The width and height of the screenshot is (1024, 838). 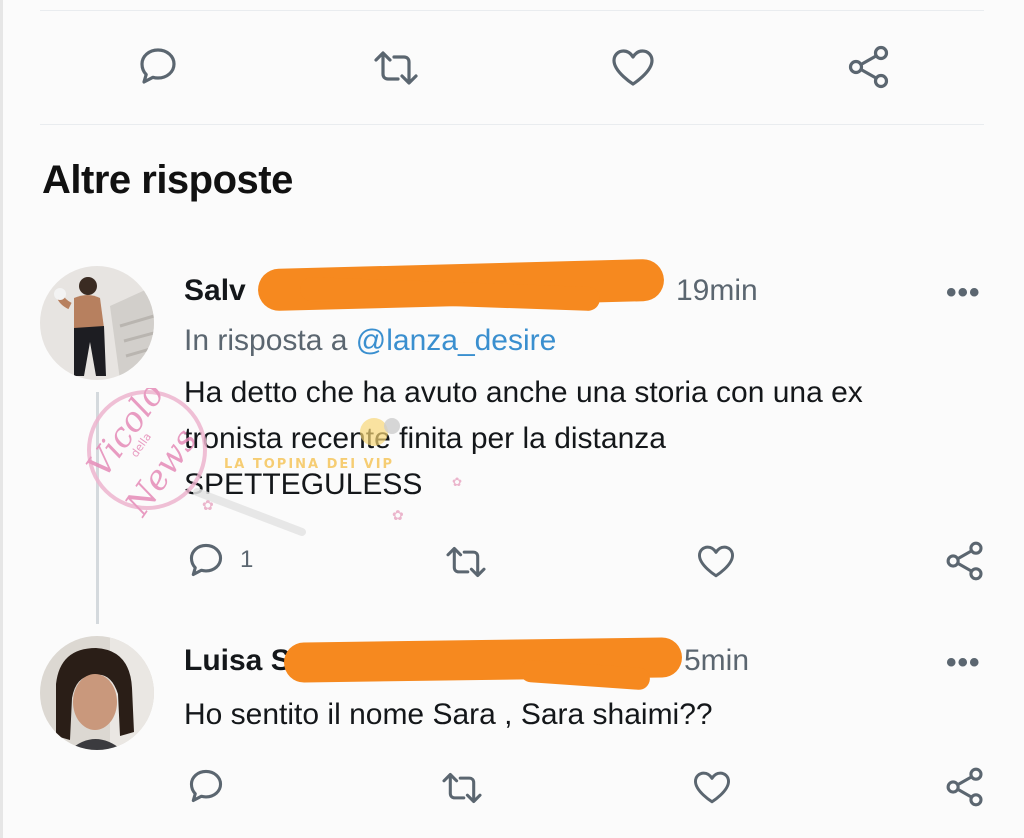 What do you see at coordinates (303, 484) in the screenshot?
I see `text-line: SPETTEGULESS` at bounding box center [303, 484].